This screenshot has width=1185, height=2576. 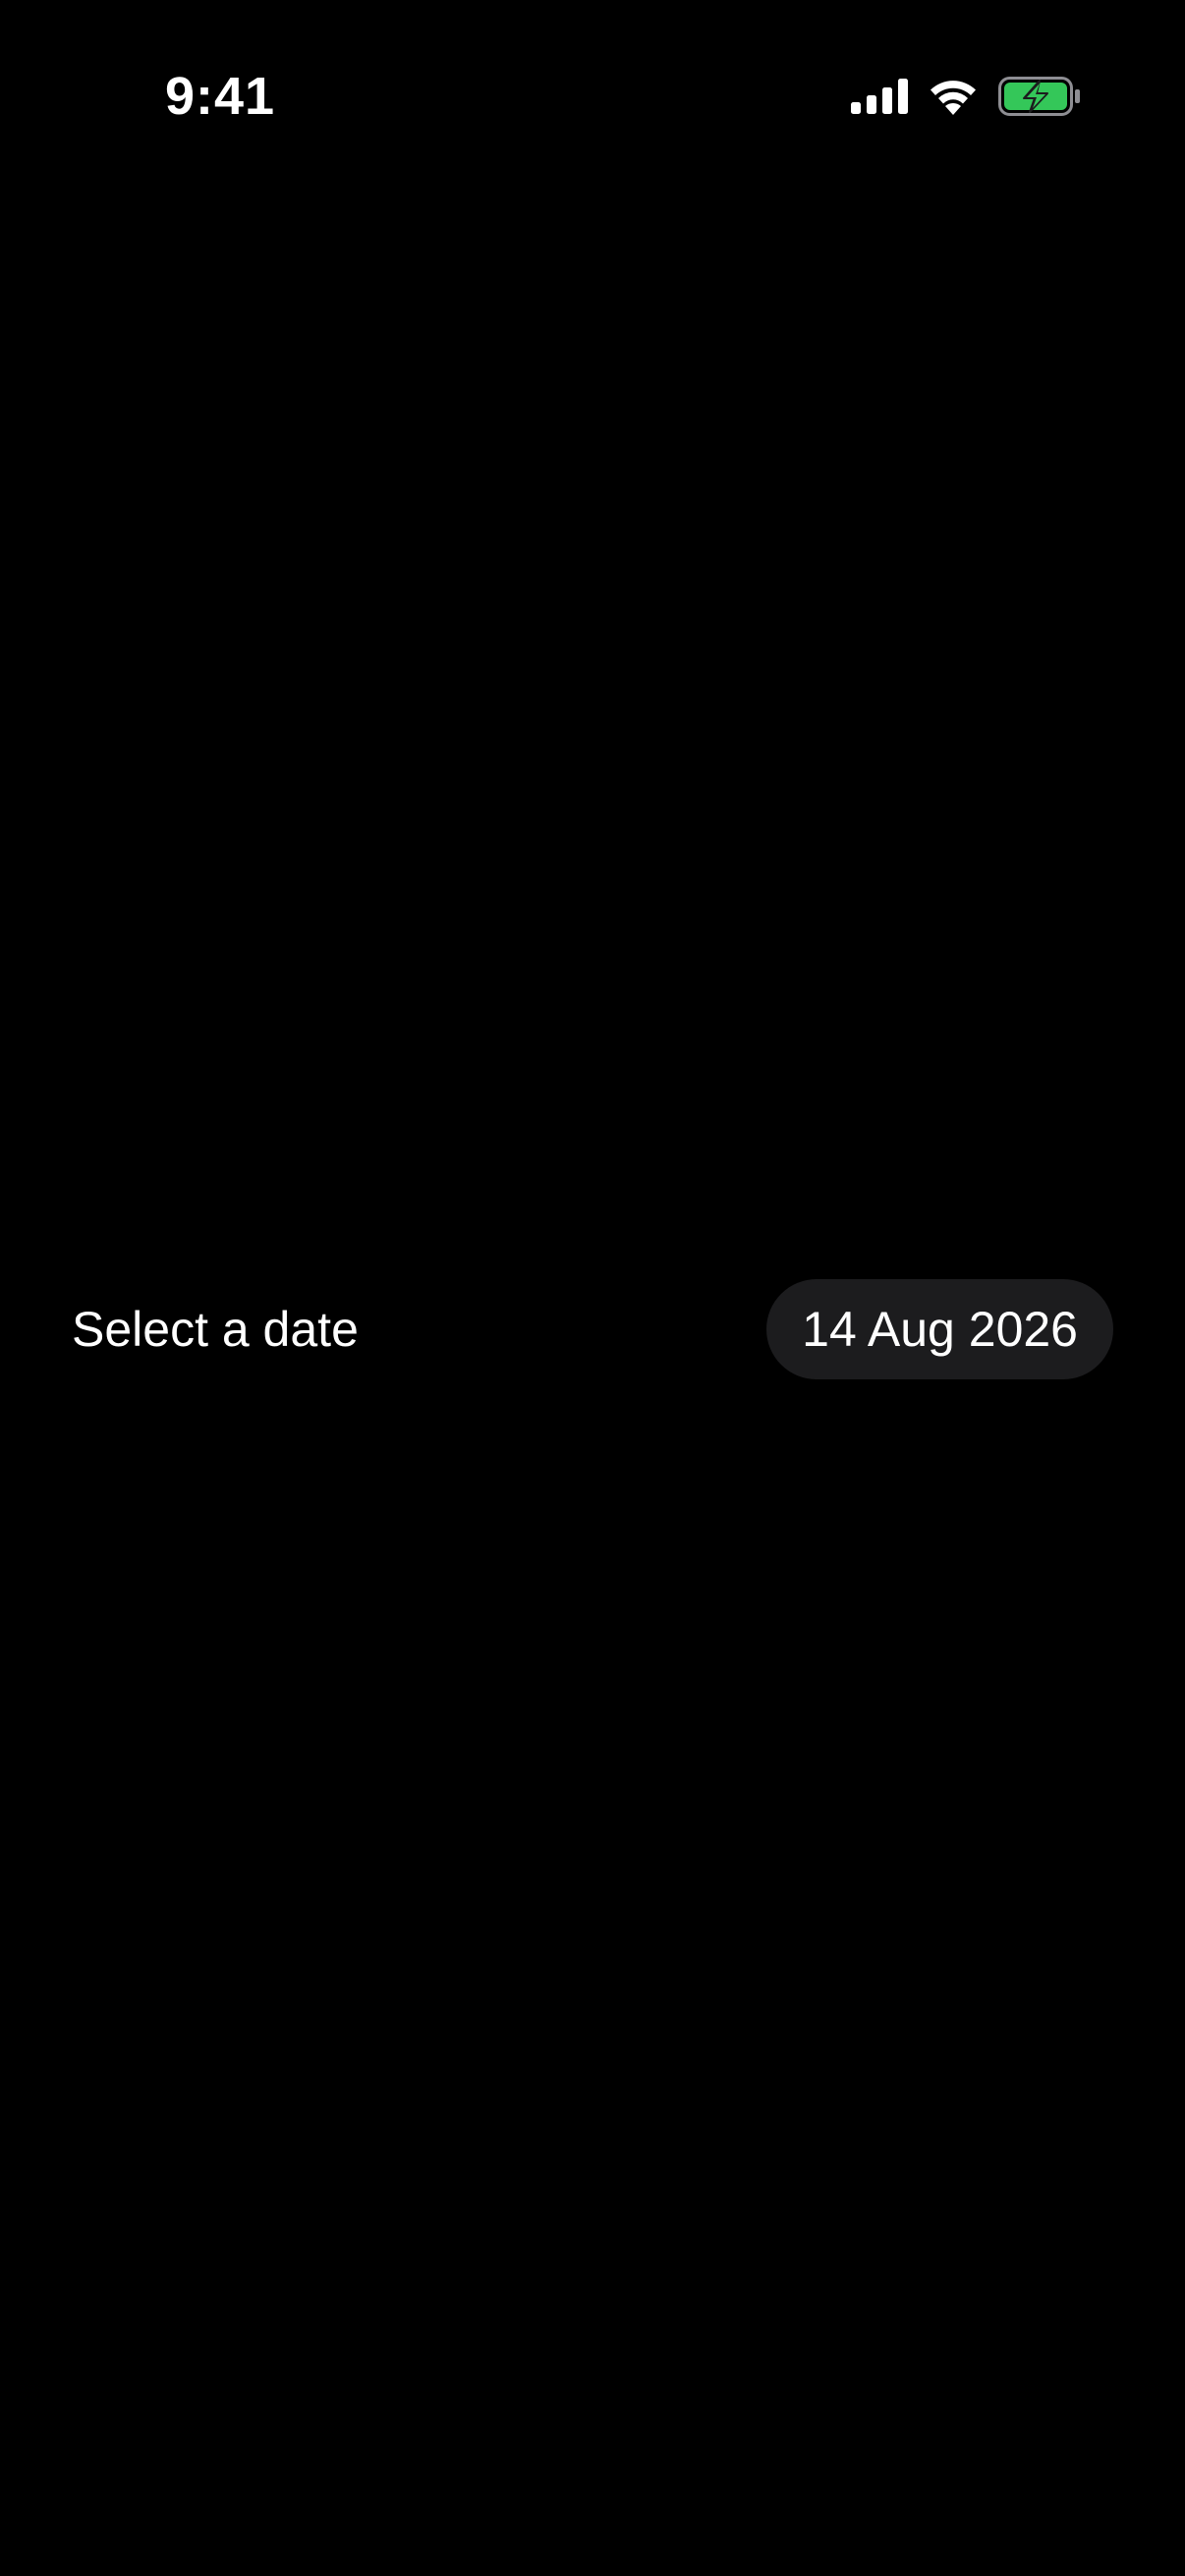 What do you see at coordinates (1040, 96) in the screenshot?
I see `battery-charging-icon` at bounding box center [1040, 96].